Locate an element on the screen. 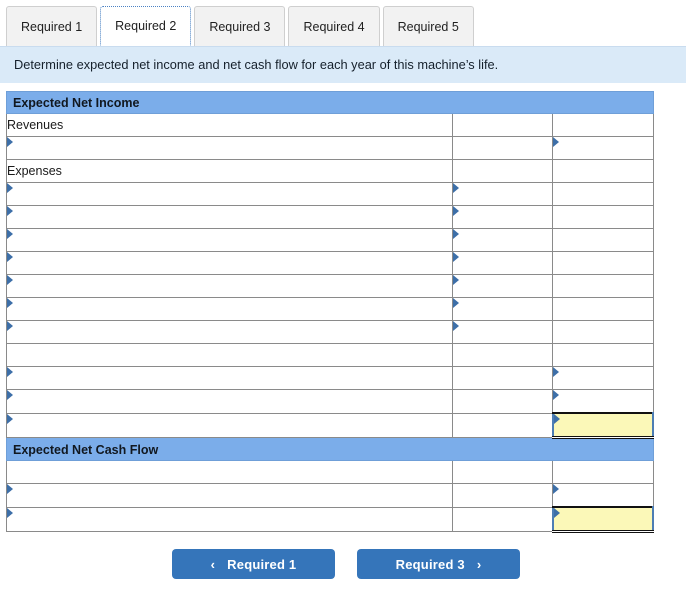  revenue-description-input is located at coordinates (230, 148).